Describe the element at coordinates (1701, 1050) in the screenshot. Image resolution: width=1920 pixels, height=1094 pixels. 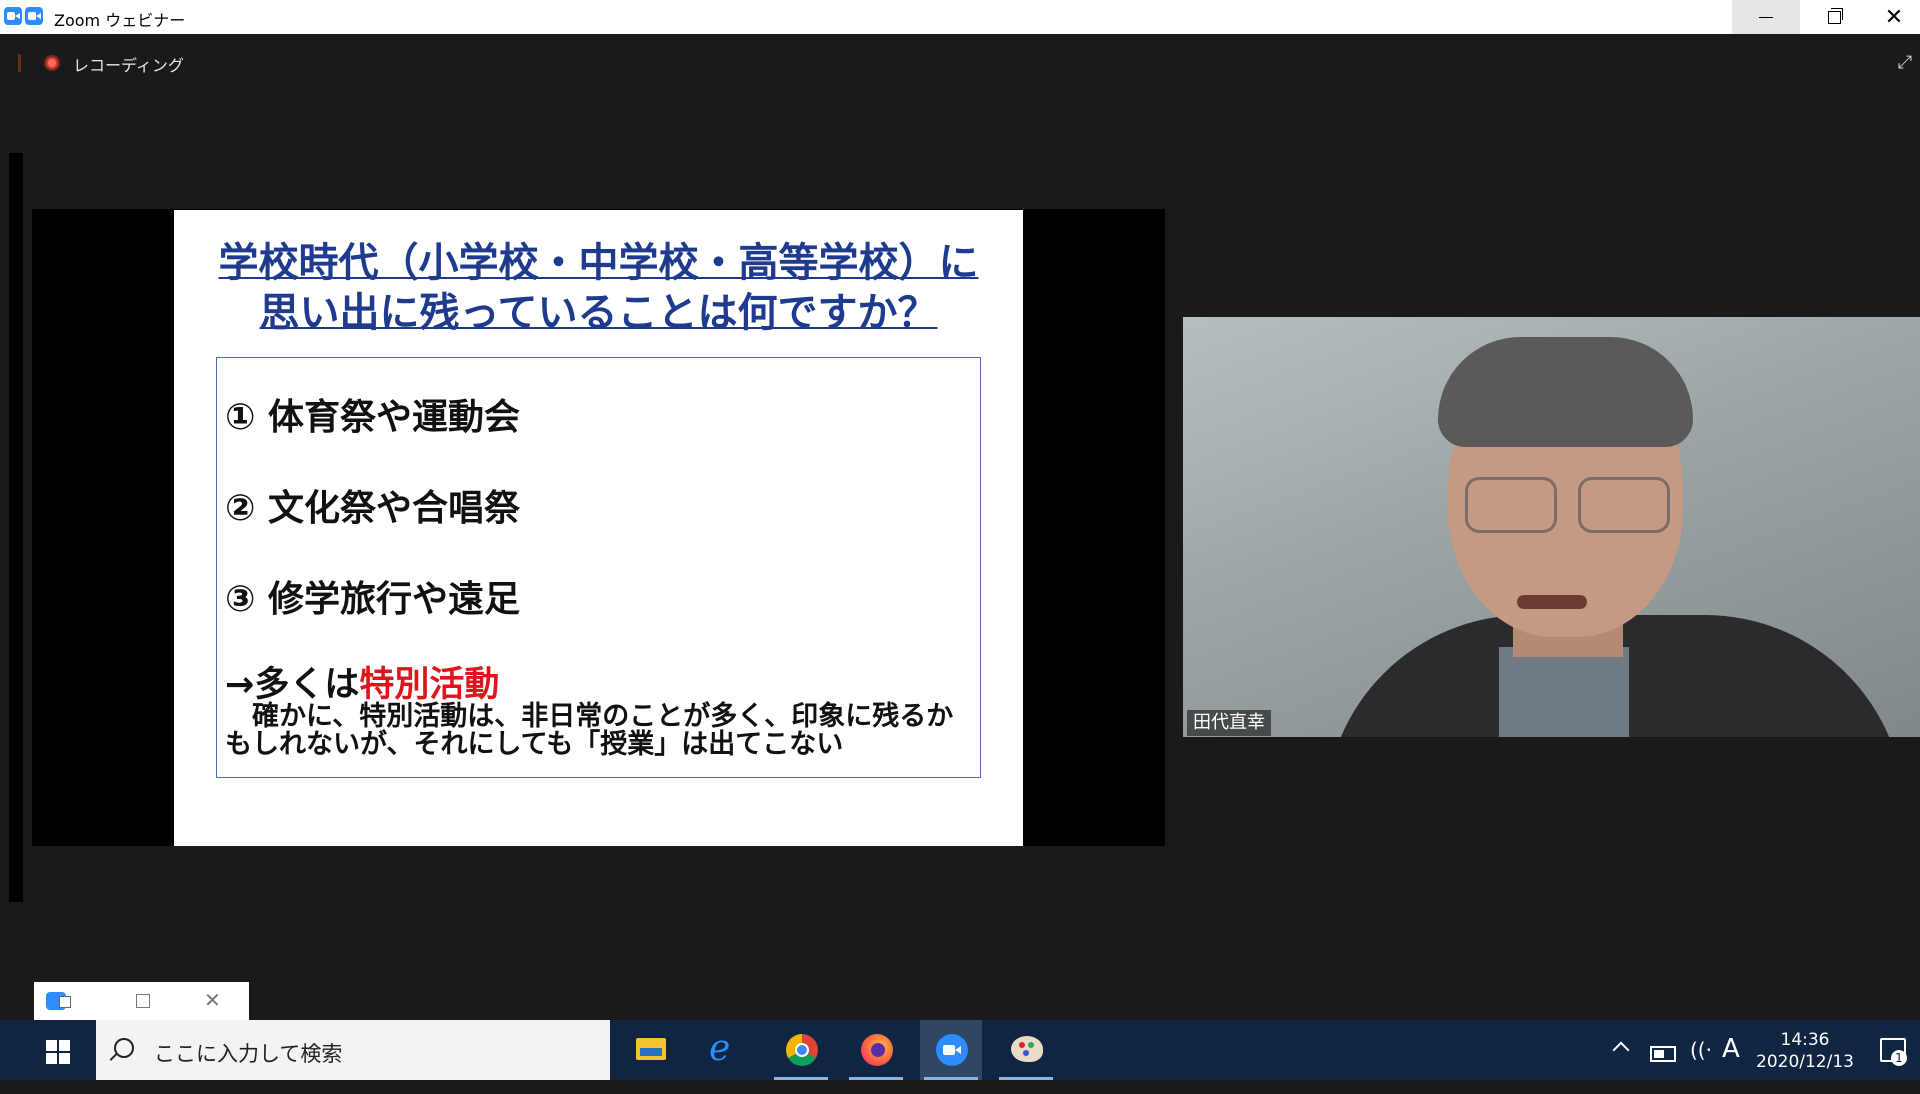
I see `wifi-icon: ((·` at that location.